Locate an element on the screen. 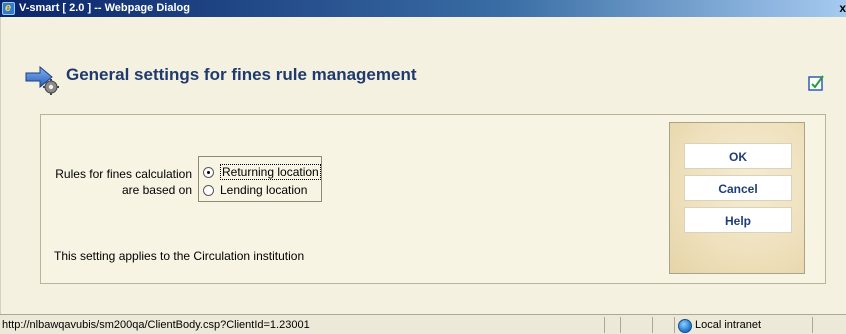 This screenshot has width=846, height=334. cancel-button: Cancel is located at coordinates (738, 188).